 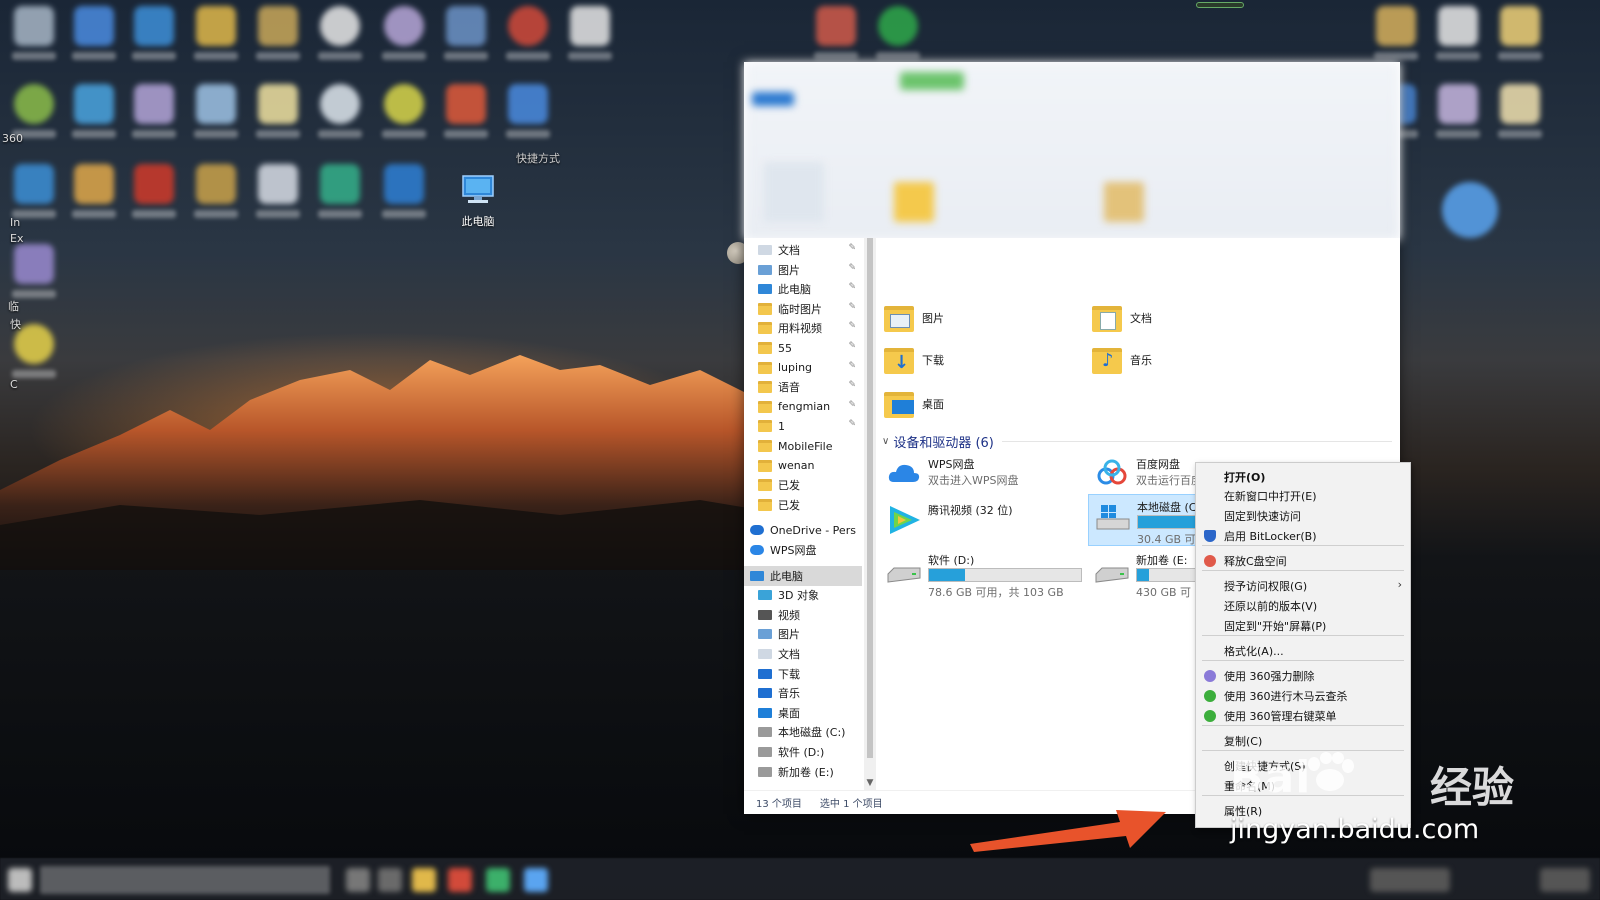 What do you see at coordinates (803, 387) in the screenshot?
I see `nav-item: 语音 ✎` at bounding box center [803, 387].